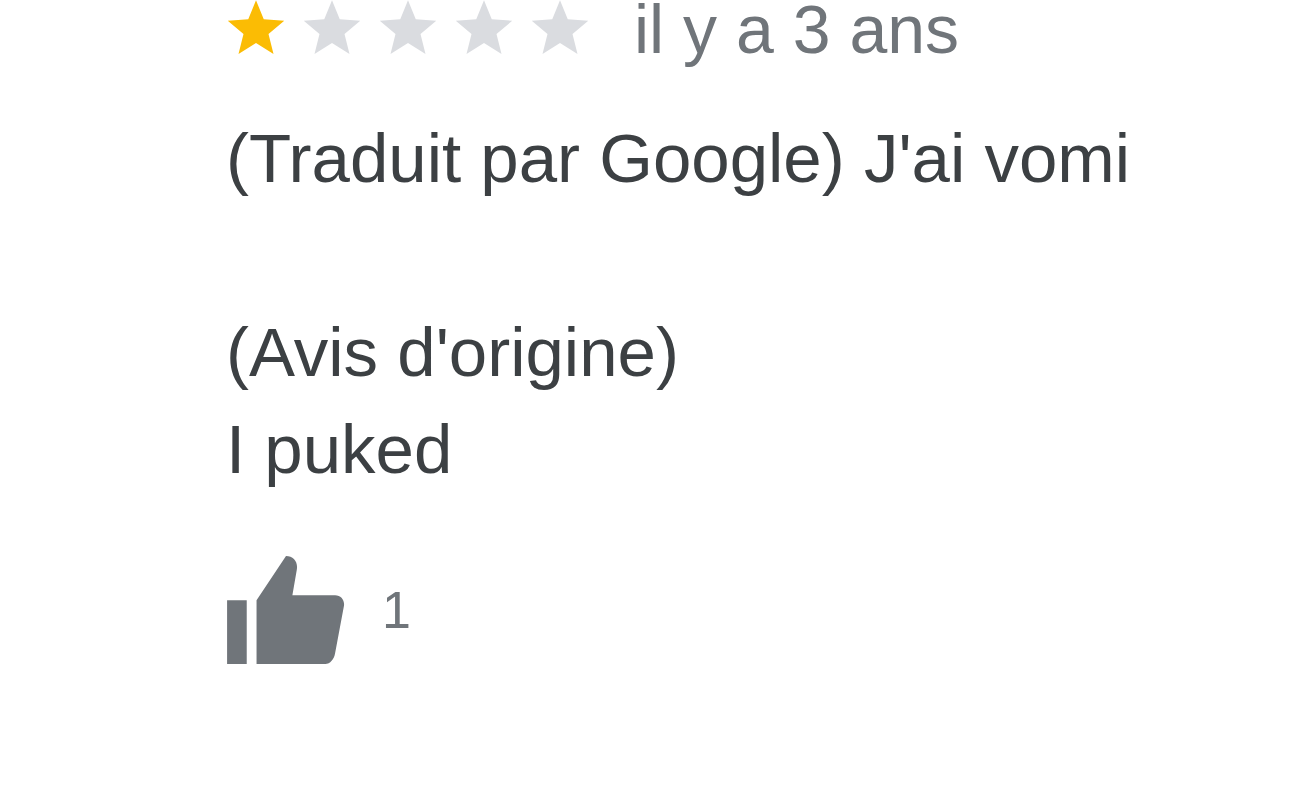  What do you see at coordinates (340, 450) in the screenshot?
I see `original-review-text: I puked` at bounding box center [340, 450].